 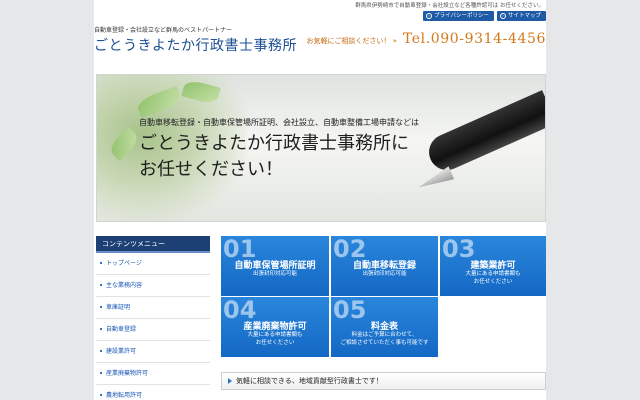 What do you see at coordinates (384, 266) in the screenshot?
I see `tile-vehicle-transfer: 02 自動車移転登録 出張封印対応可能` at bounding box center [384, 266].